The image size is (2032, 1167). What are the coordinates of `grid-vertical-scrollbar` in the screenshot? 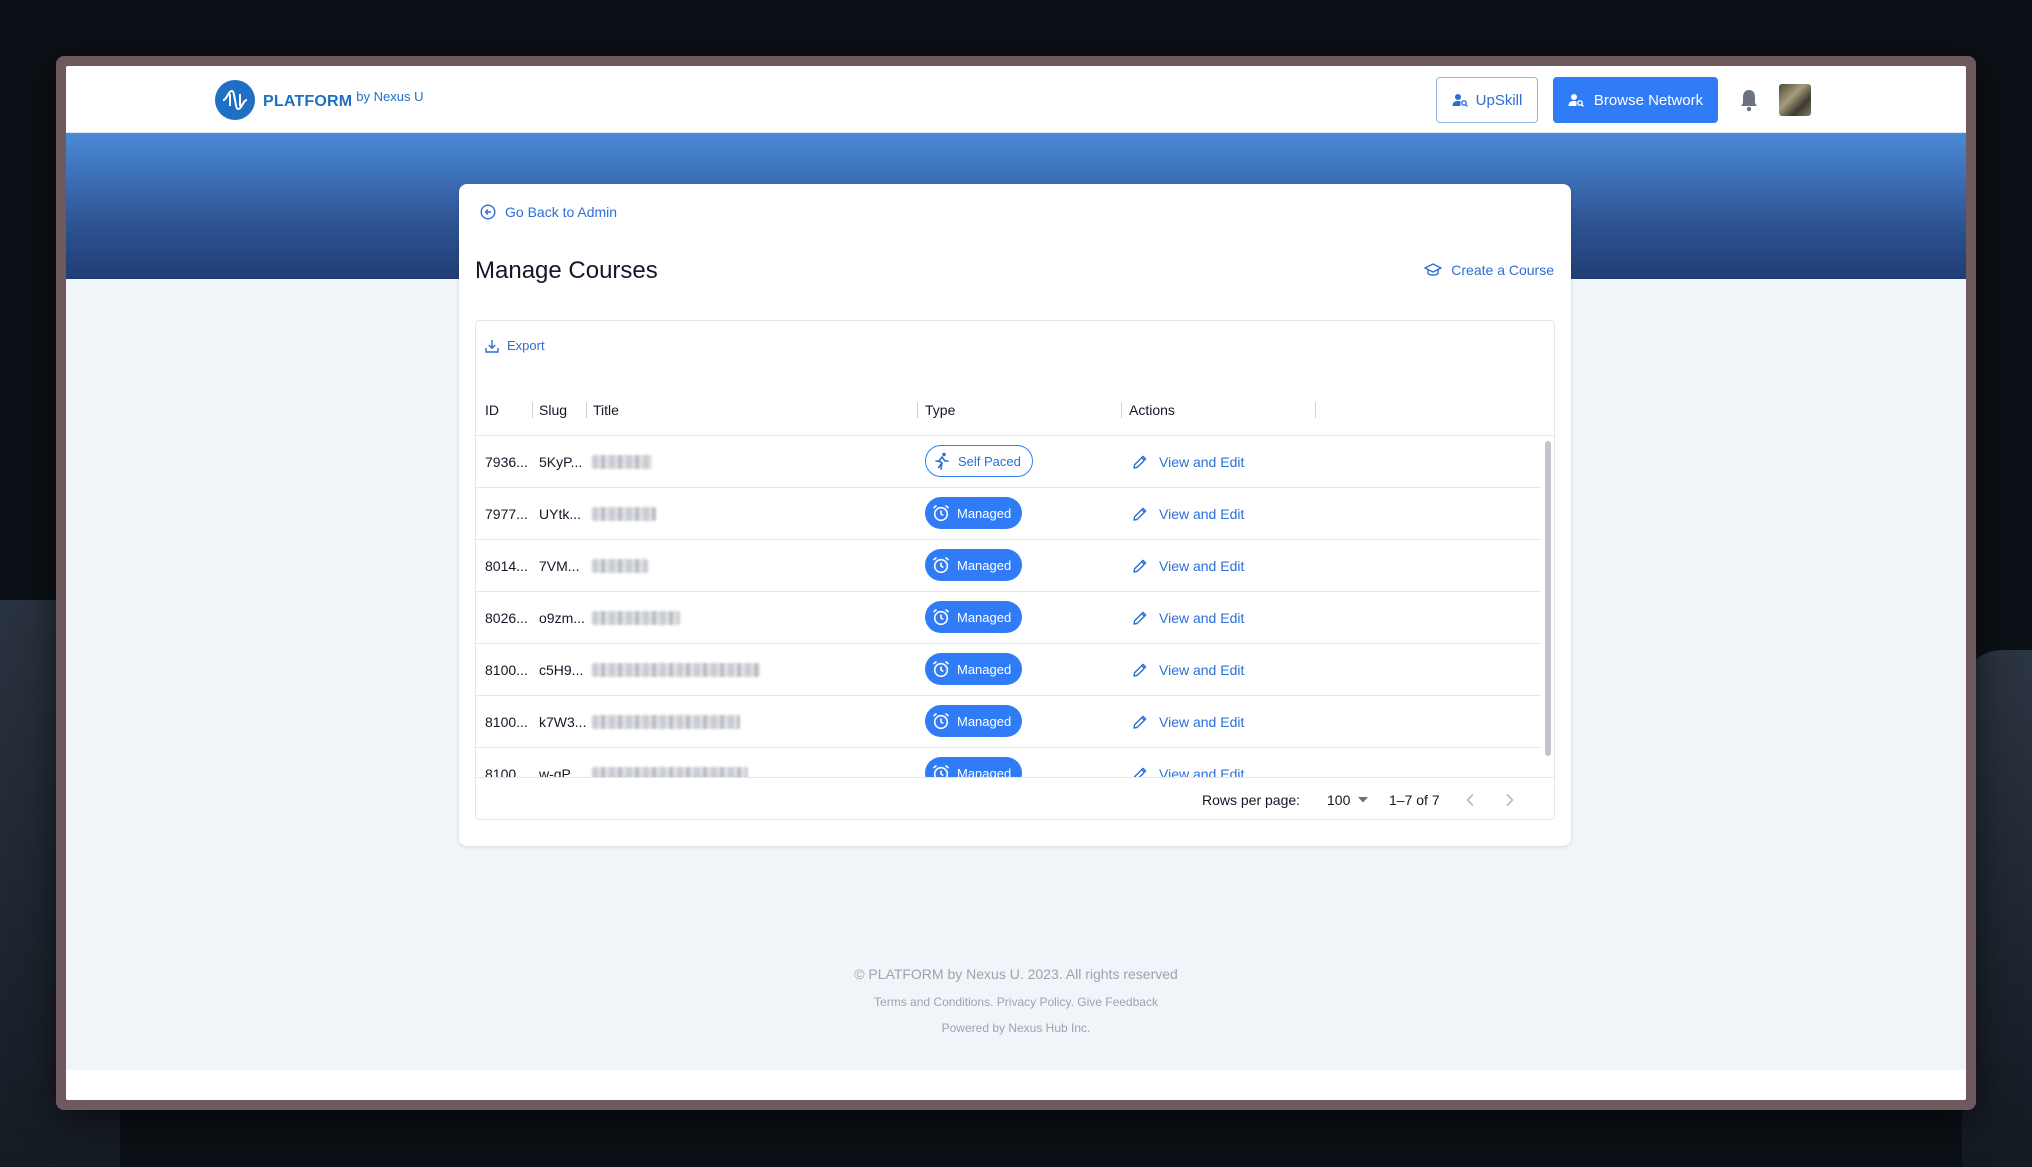 It's located at (1548, 606).